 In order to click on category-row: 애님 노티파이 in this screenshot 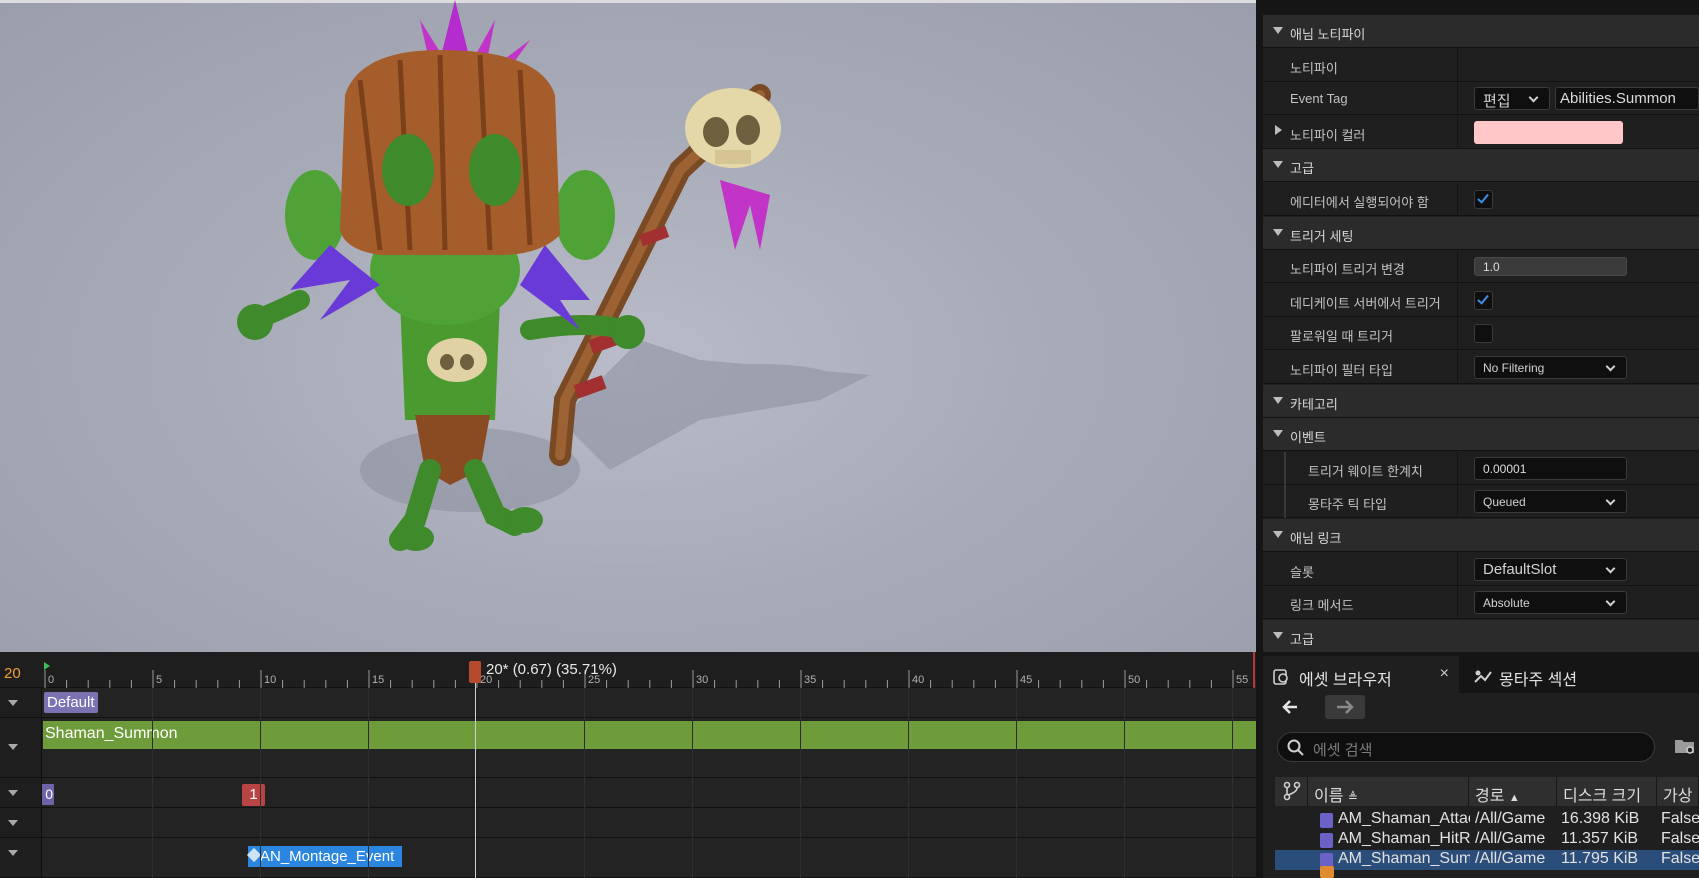, I will do `click(1481, 31)`.